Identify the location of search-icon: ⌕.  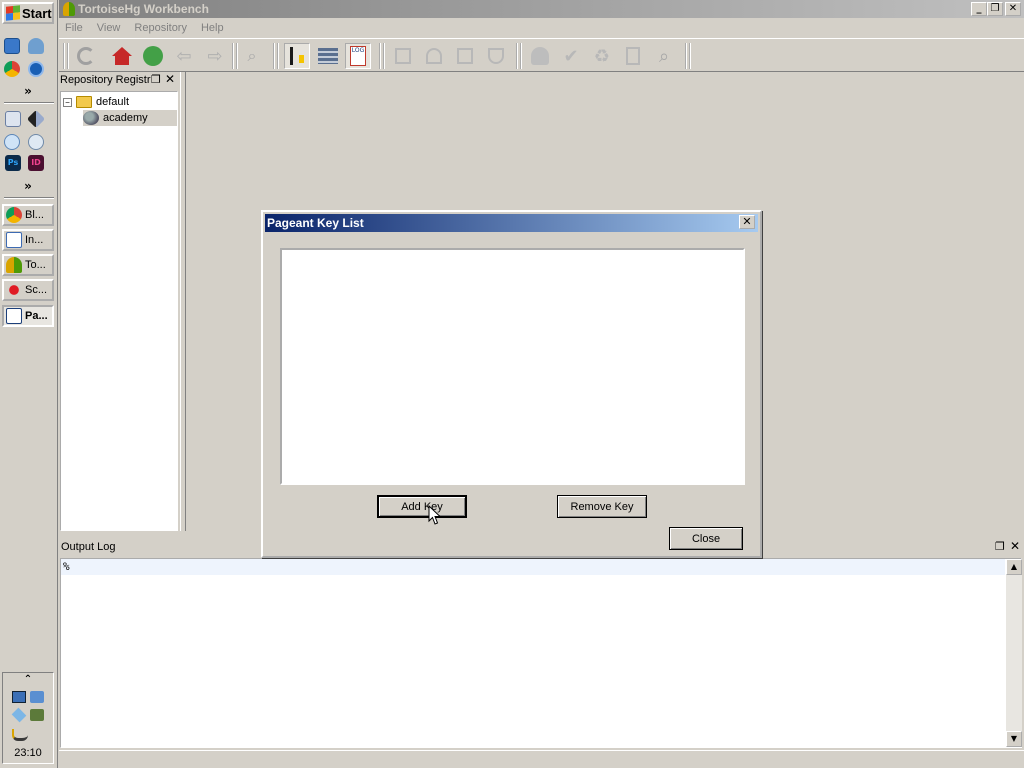
(664, 56).